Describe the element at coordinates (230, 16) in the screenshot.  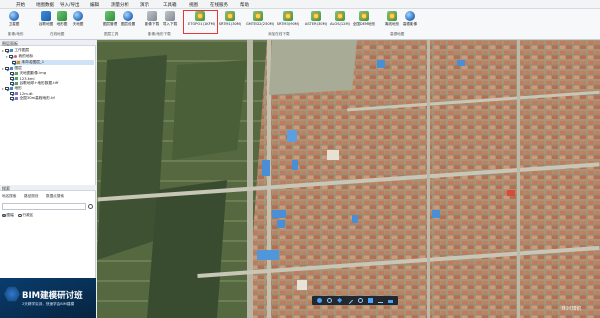
I see `srtm1-icon` at that location.